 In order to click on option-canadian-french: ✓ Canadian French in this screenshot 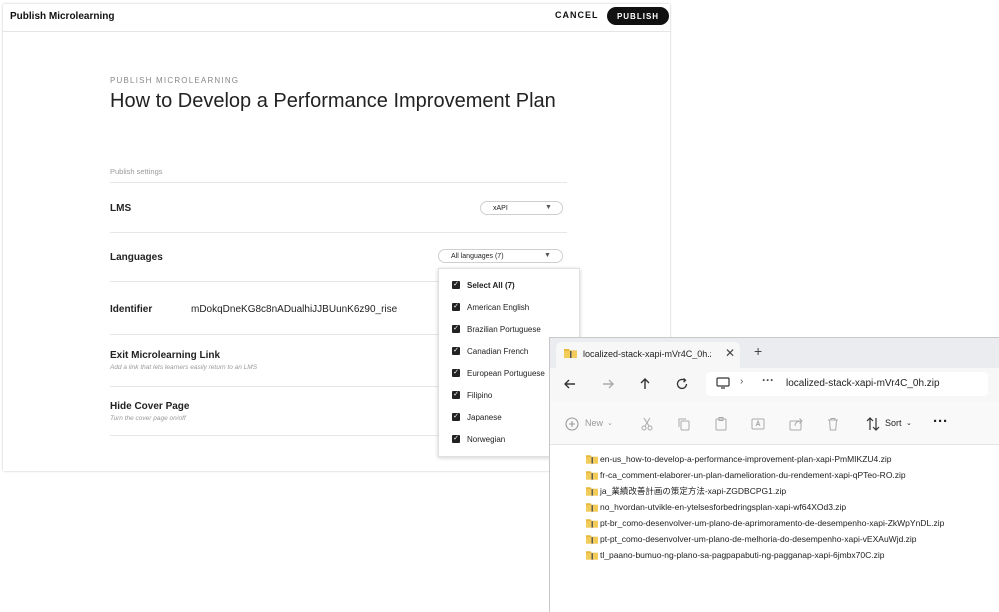, I will do `click(490, 351)`.